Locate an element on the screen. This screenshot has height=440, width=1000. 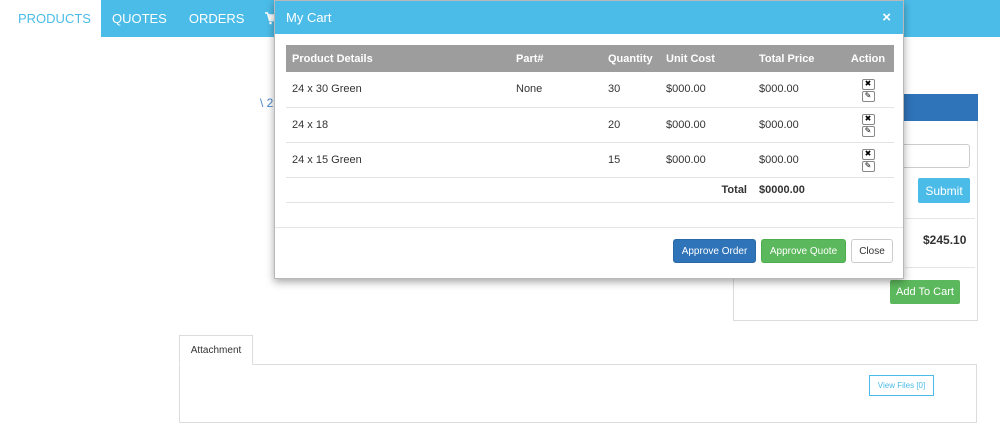
add-to-cart-button: Add To Cart is located at coordinates (925, 292).